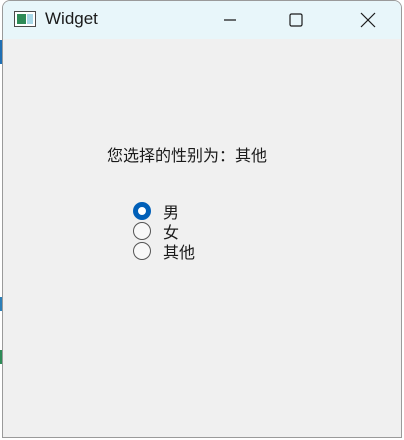 Image resolution: width=404 pixels, height=440 pixels. I want to click on window-title: Widget, so click(71, 18).